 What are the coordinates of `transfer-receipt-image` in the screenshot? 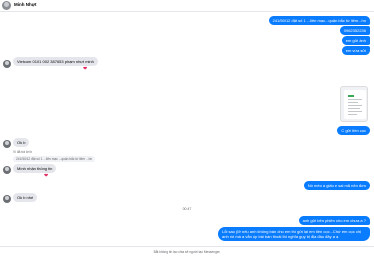 It's located at (355, 104).